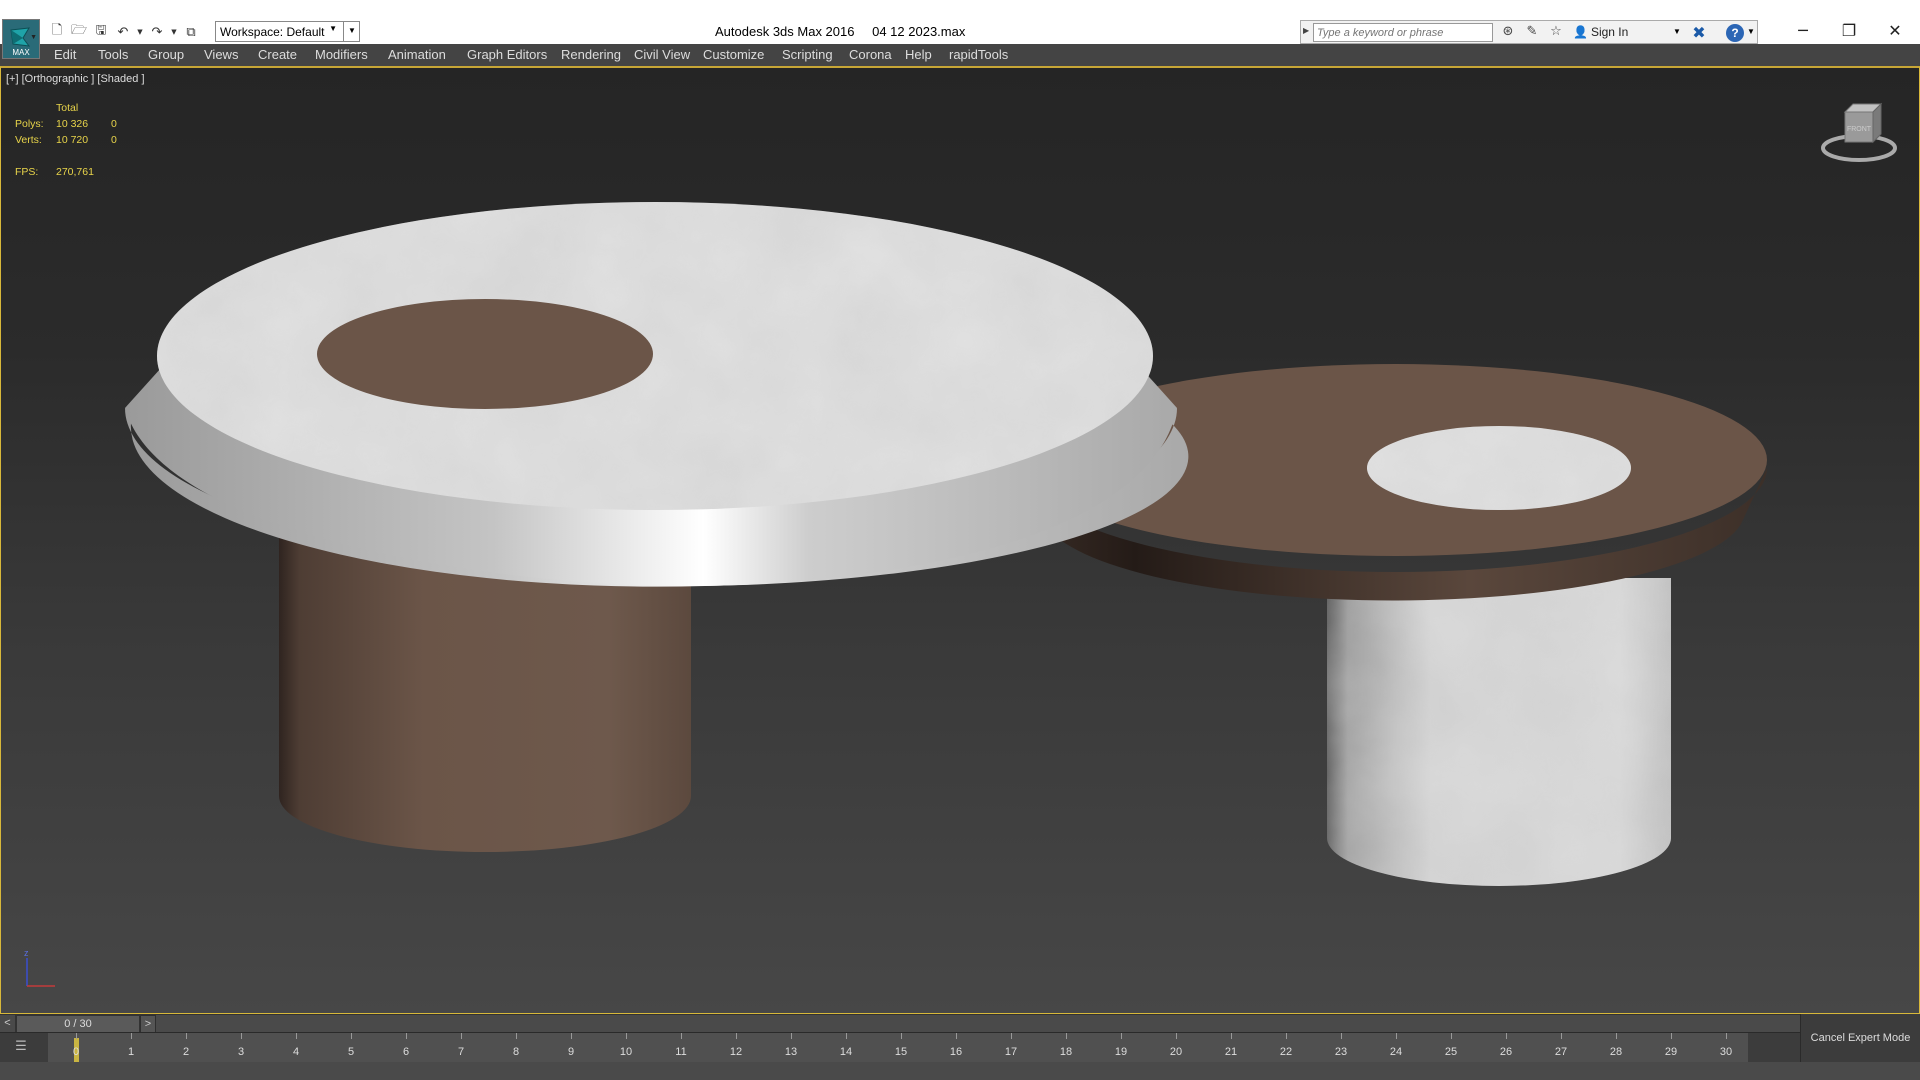 This screenshot has height=1080, width=1920. I want to click on axis-z-label: z, so click(26, 953).